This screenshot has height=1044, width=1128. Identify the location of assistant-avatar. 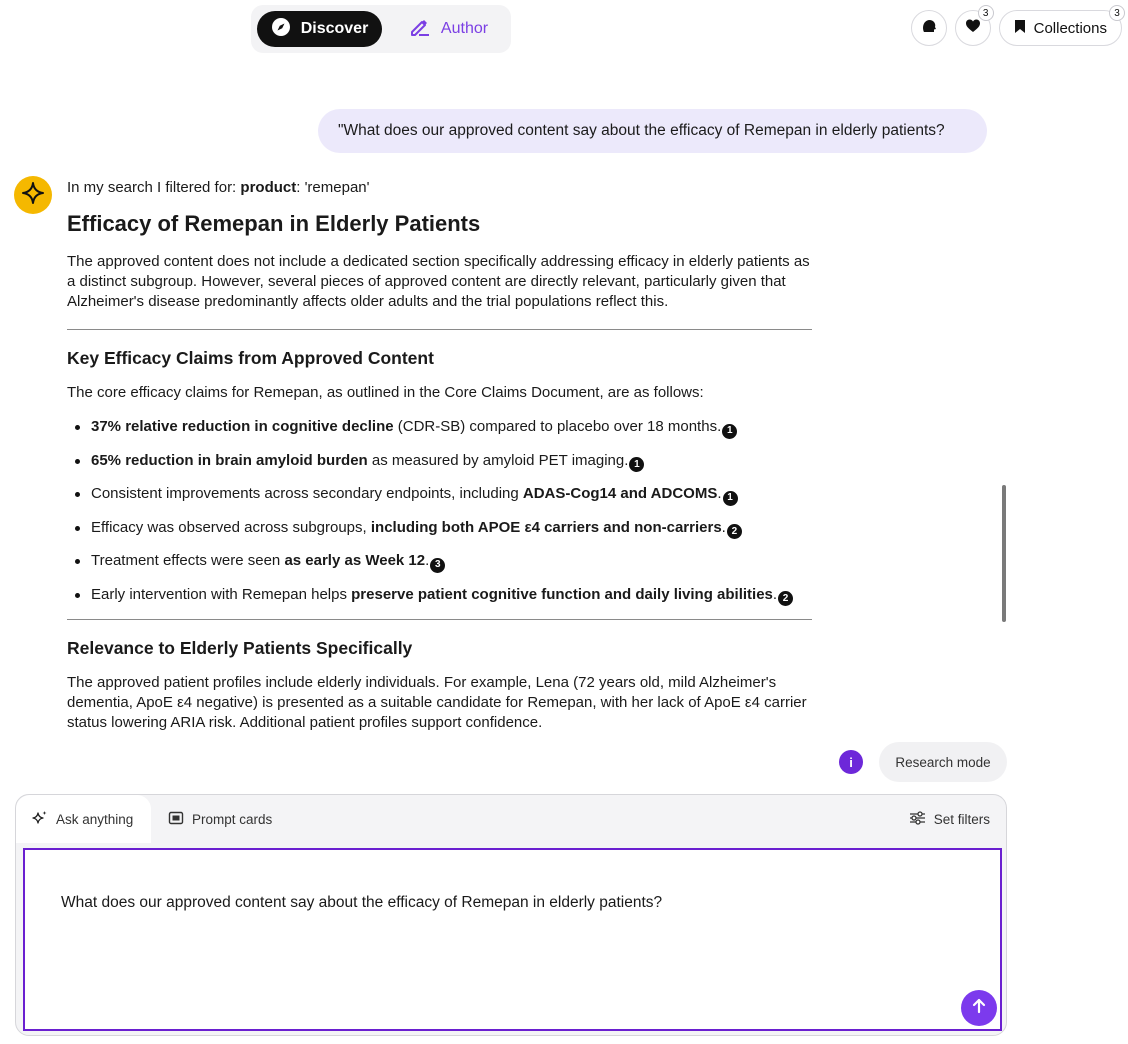
(33, 195).